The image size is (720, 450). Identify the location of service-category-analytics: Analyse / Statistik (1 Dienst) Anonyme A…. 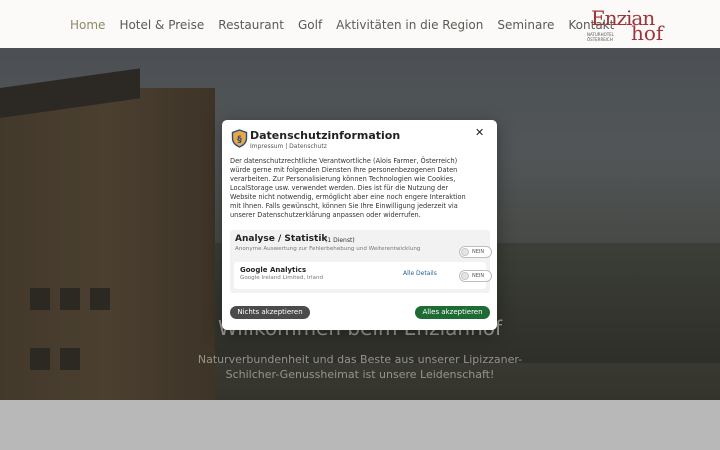
(361, 261).